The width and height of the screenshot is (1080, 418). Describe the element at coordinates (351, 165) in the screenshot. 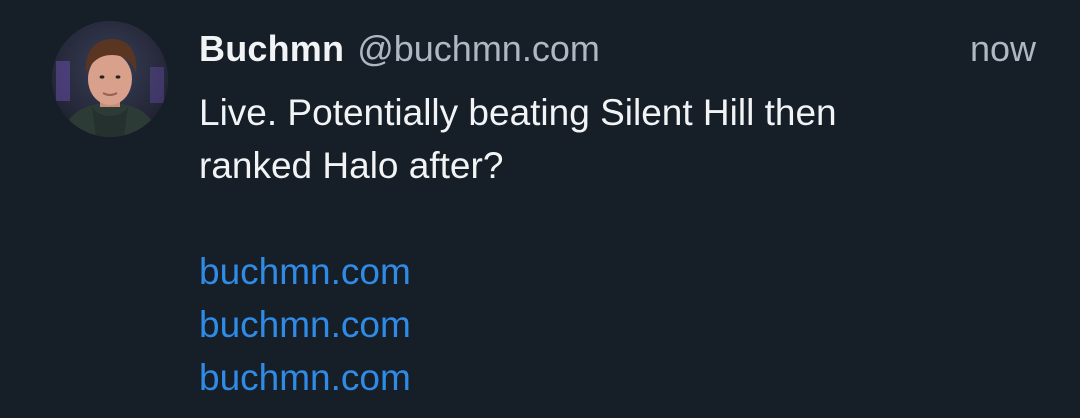

I see `post-text-line: ranked Halo after?` at that location.